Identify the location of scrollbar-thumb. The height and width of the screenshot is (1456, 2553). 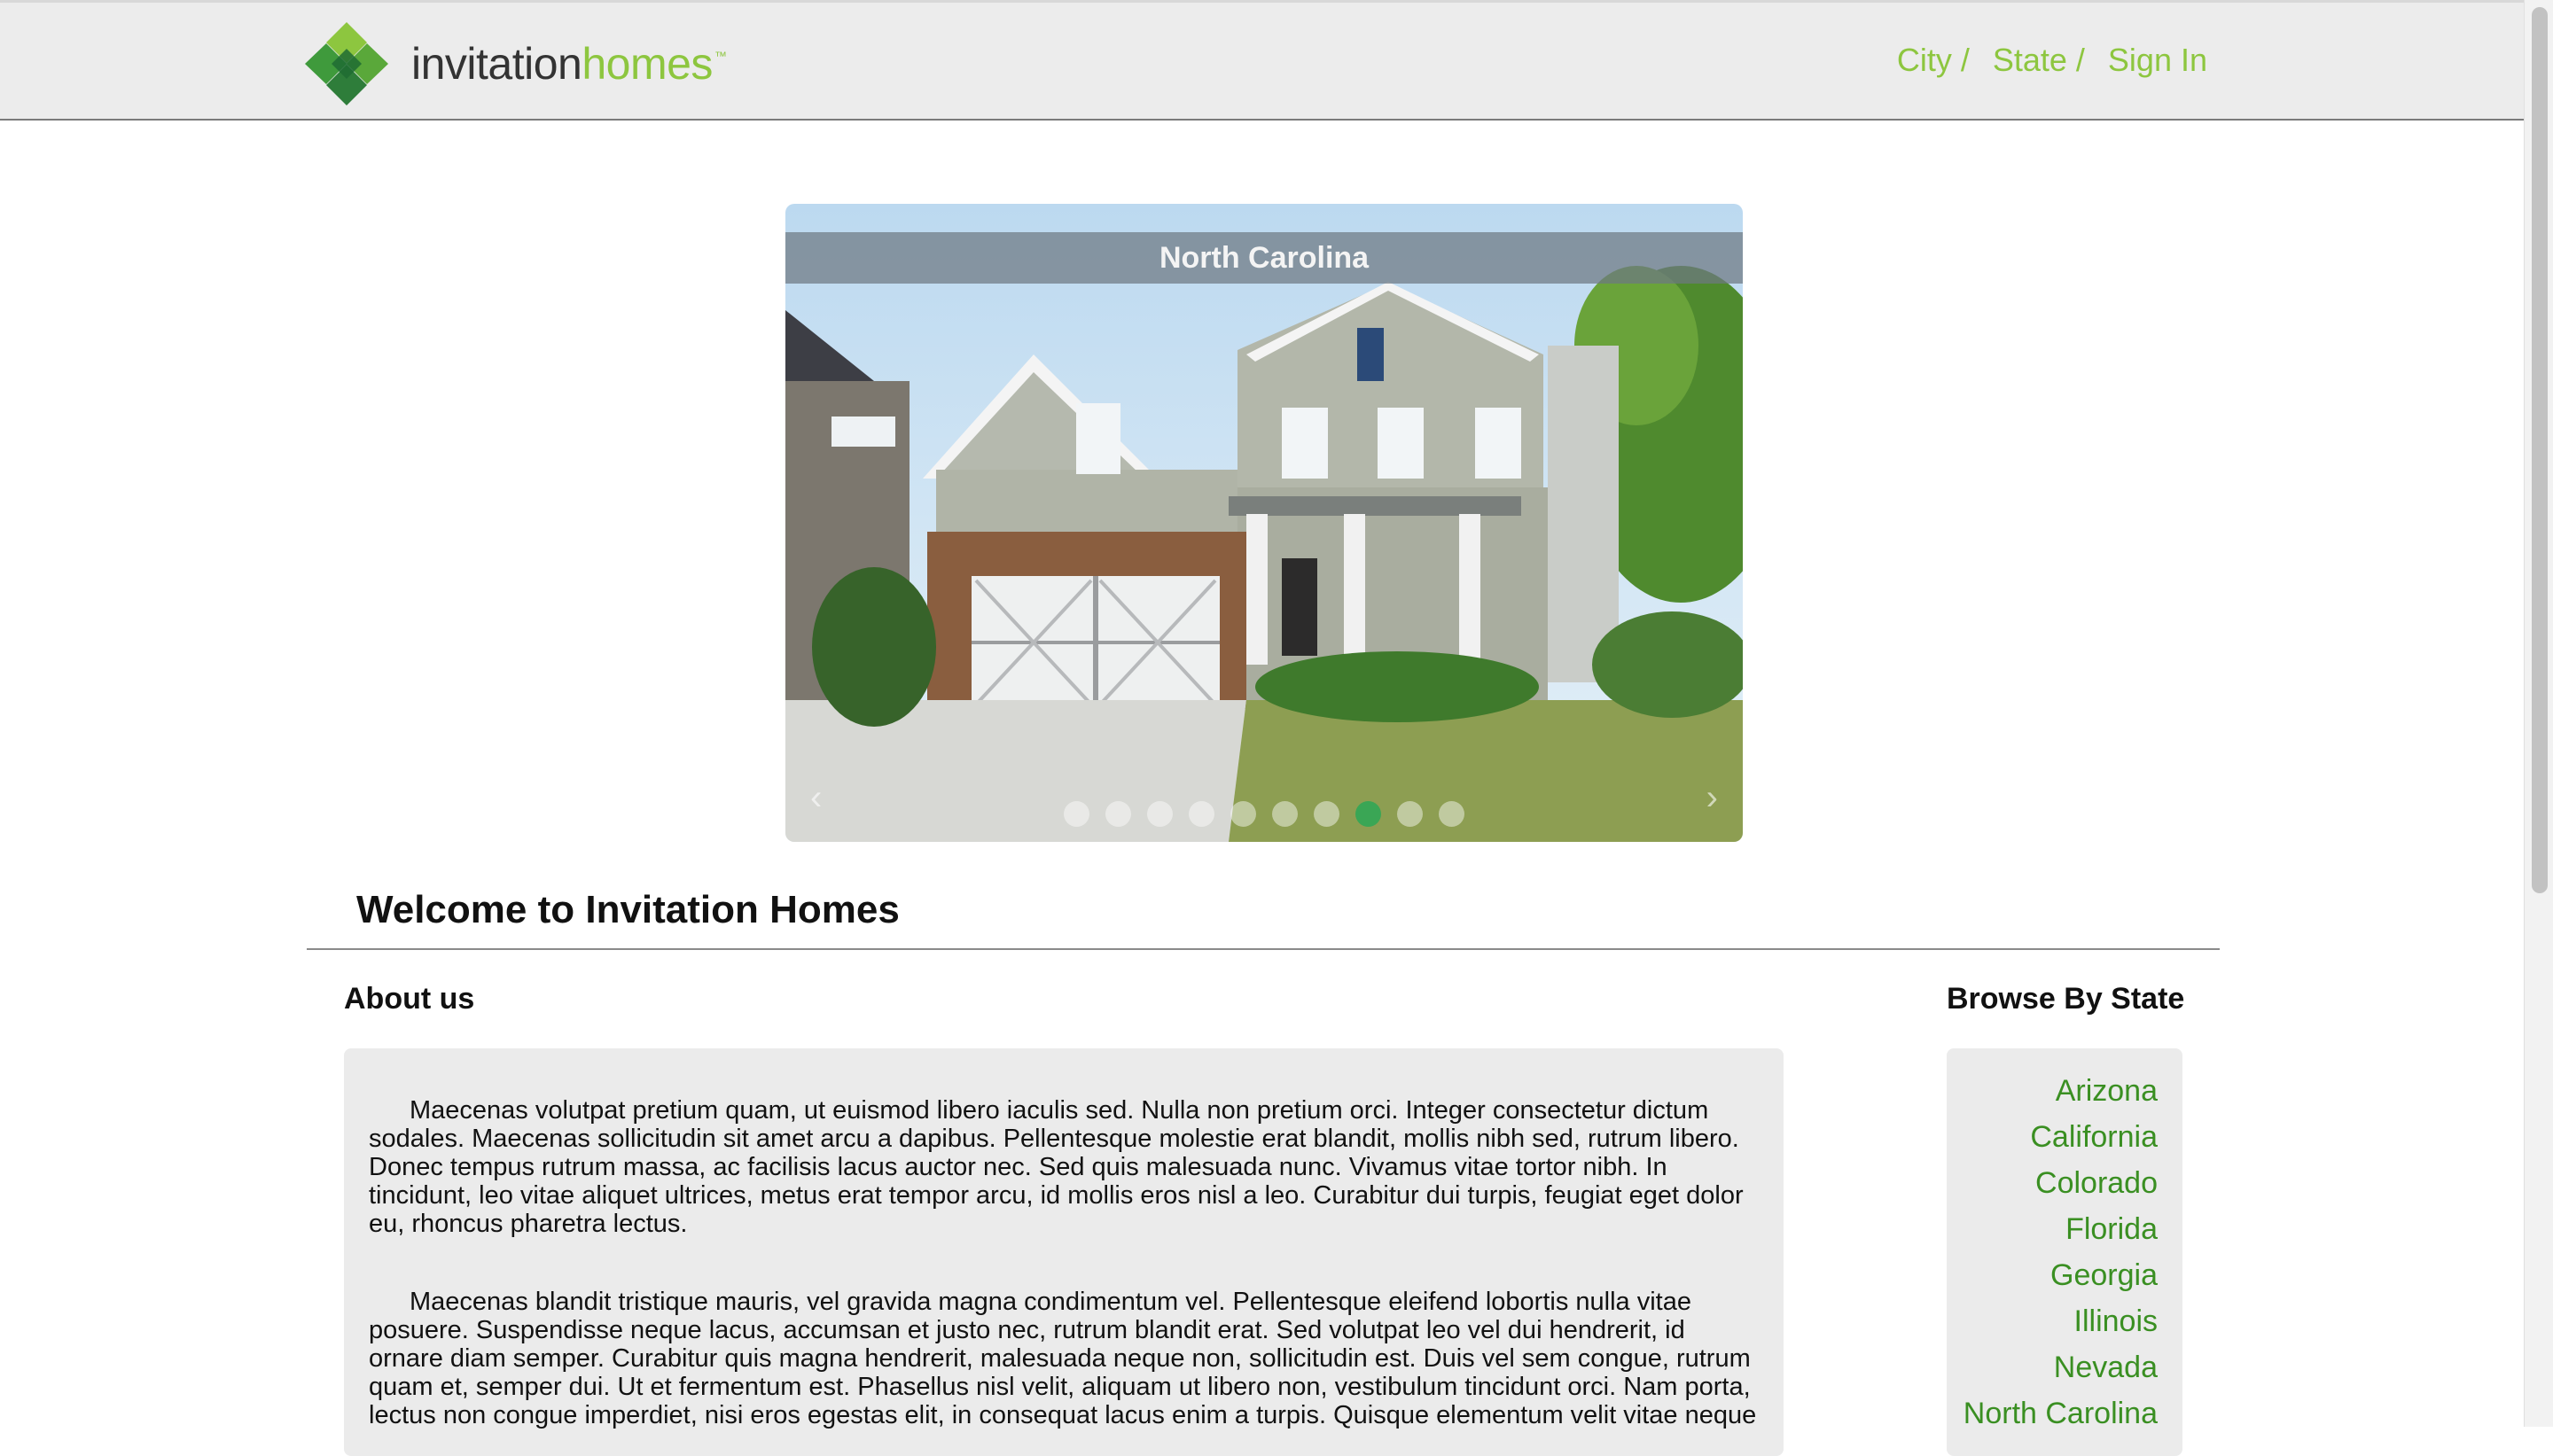
(2540, 450).